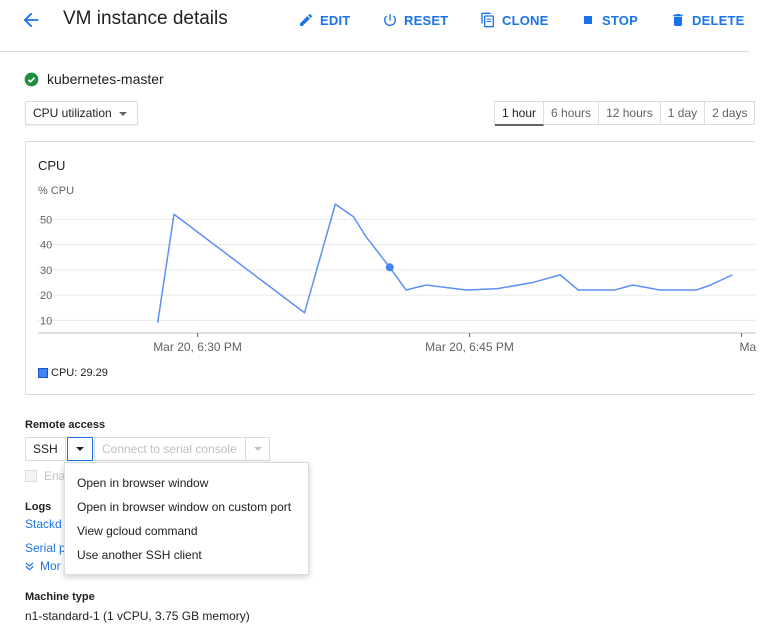 The image size is (761, 628). What do you see at coordinates (50, 566) in the screenshot?
I see `more-link-label: Mor` at bounding box center [50, 566].